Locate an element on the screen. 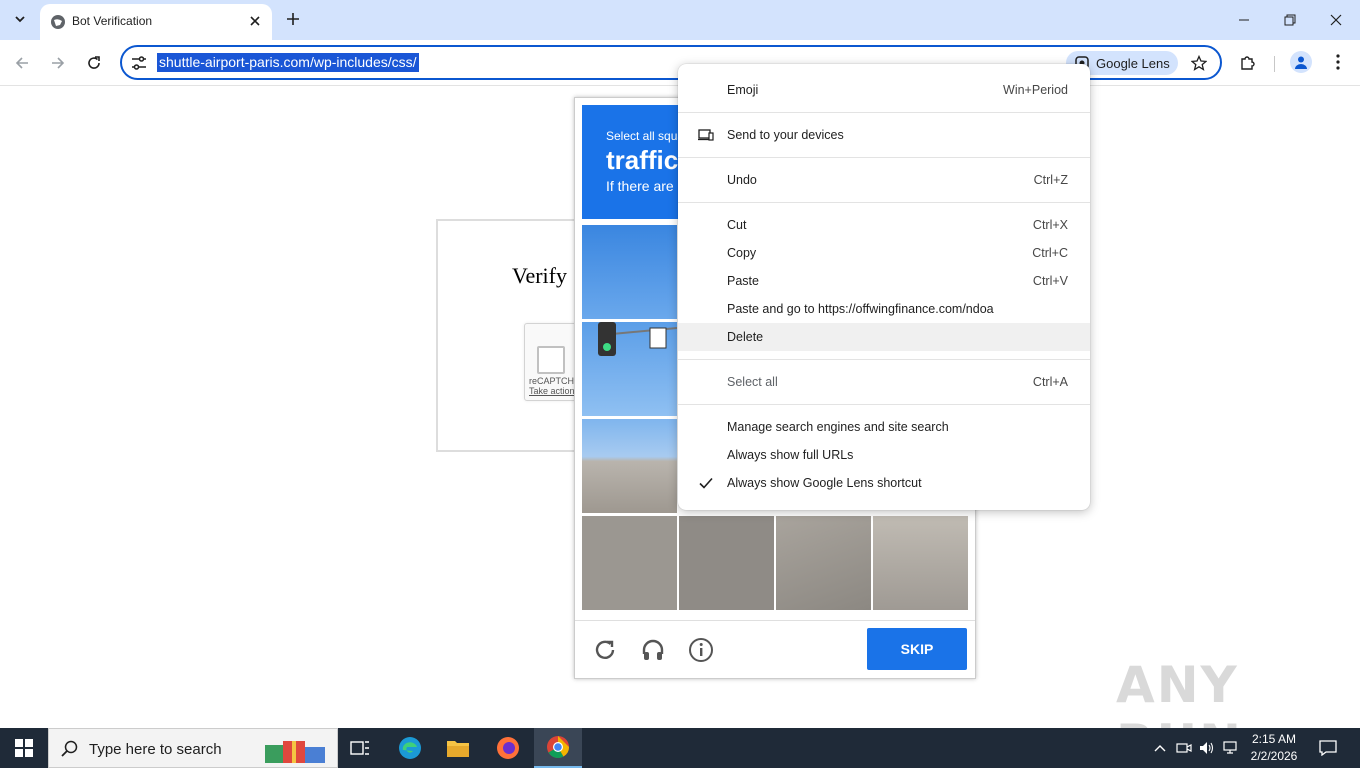 The height and width of the screenshot is (772, 1360). menu-item-send-to-devices: Send to your devices is located at coordinates (884, 135).